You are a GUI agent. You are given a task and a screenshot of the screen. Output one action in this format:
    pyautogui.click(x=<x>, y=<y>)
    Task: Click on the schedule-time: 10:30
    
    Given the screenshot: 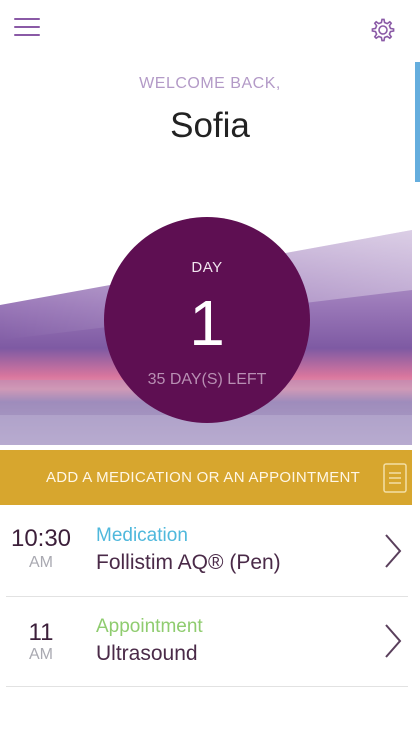 What is the action you would take?
    pyautogui.click(x=41, y=538)
    